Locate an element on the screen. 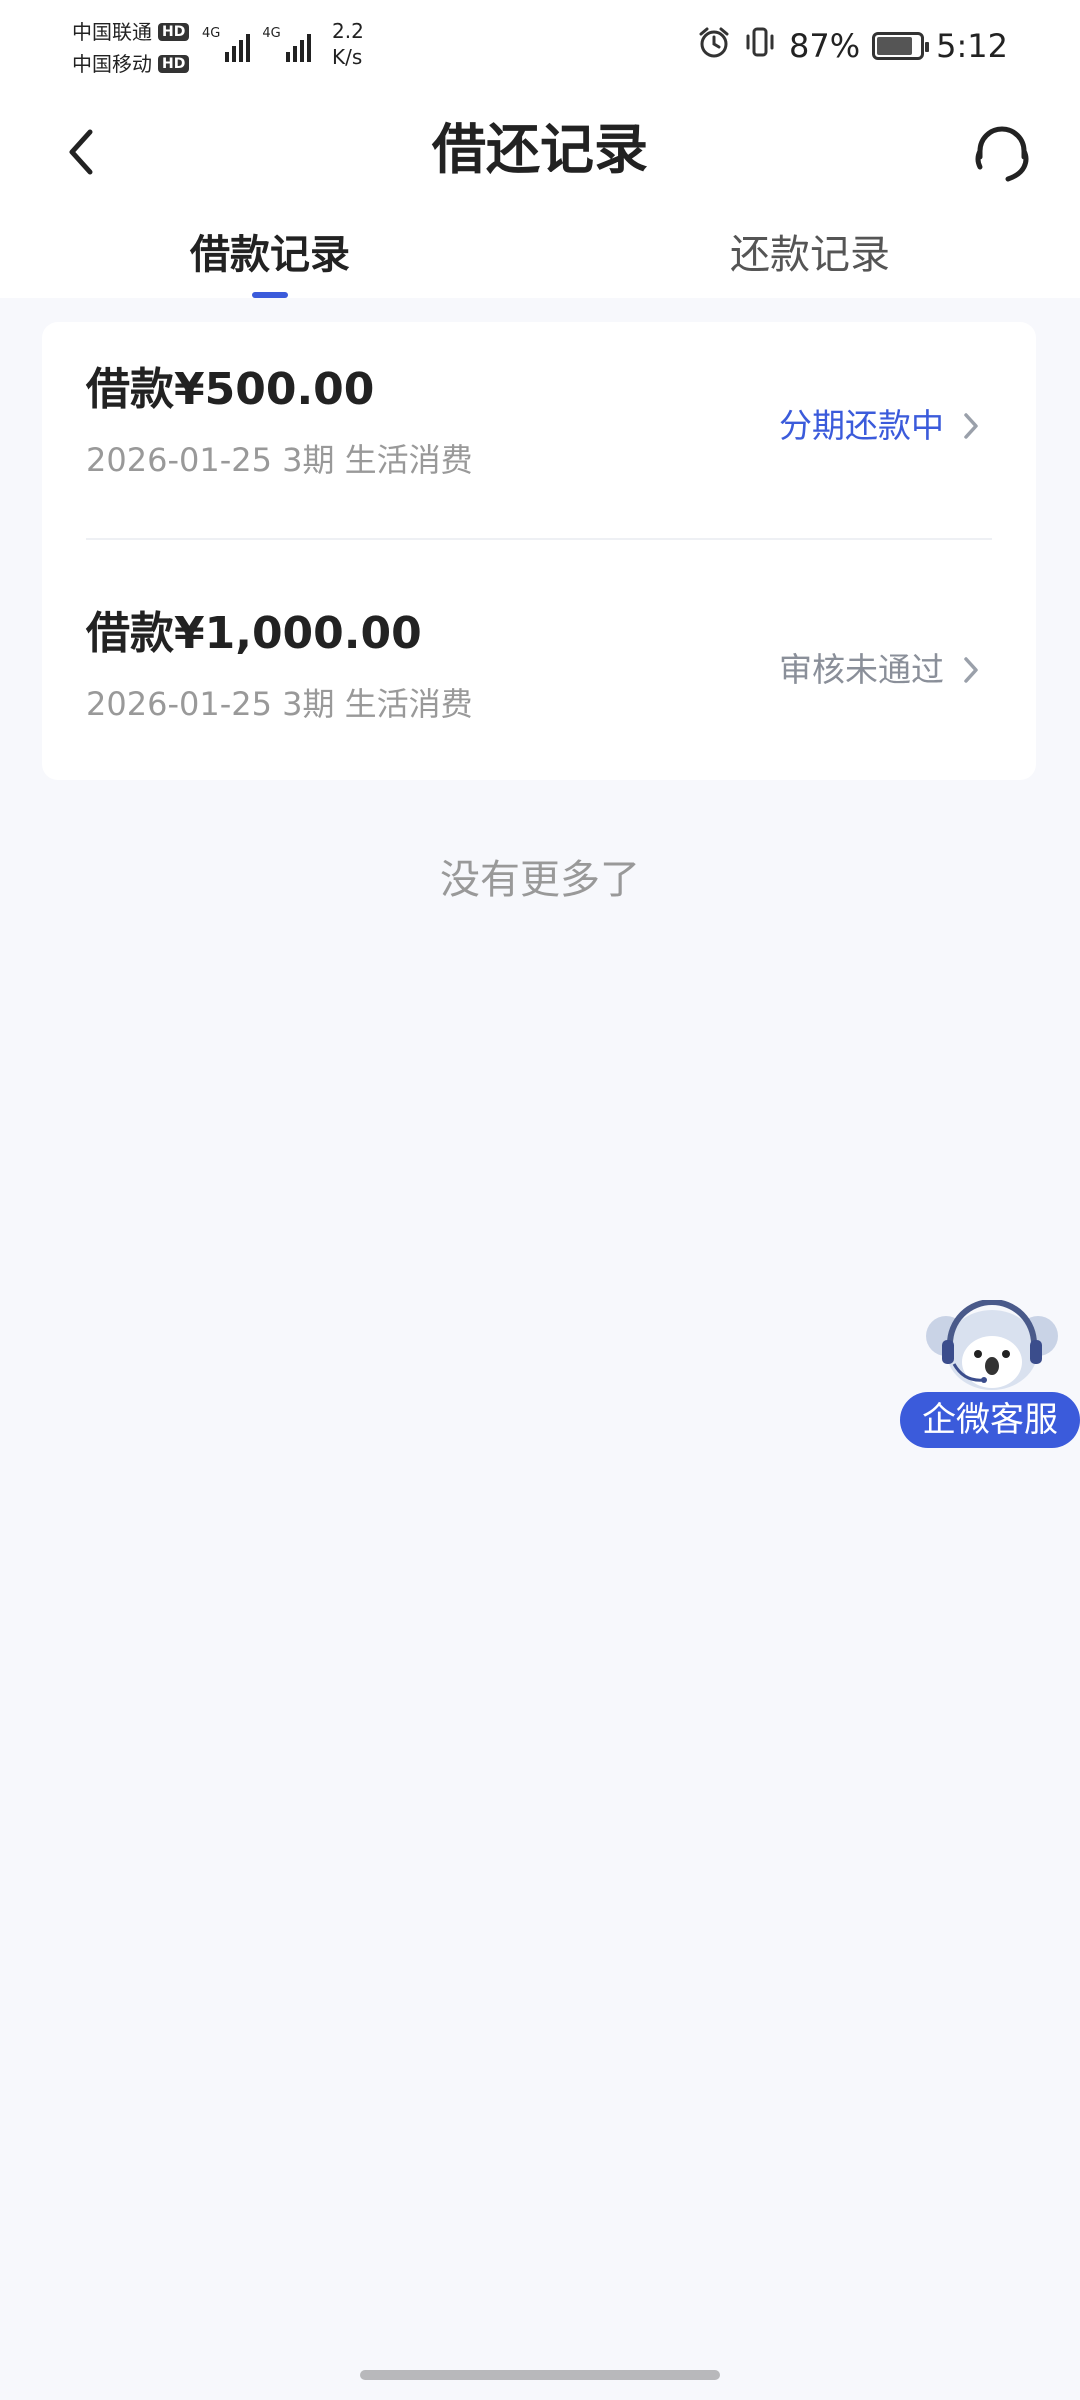 This screenshot has width=1080, height=2400. list-item: 借款¥1,000.00 2026-01-25 3期 生活消费 审核未通过 is located at coordinates (539, 670).